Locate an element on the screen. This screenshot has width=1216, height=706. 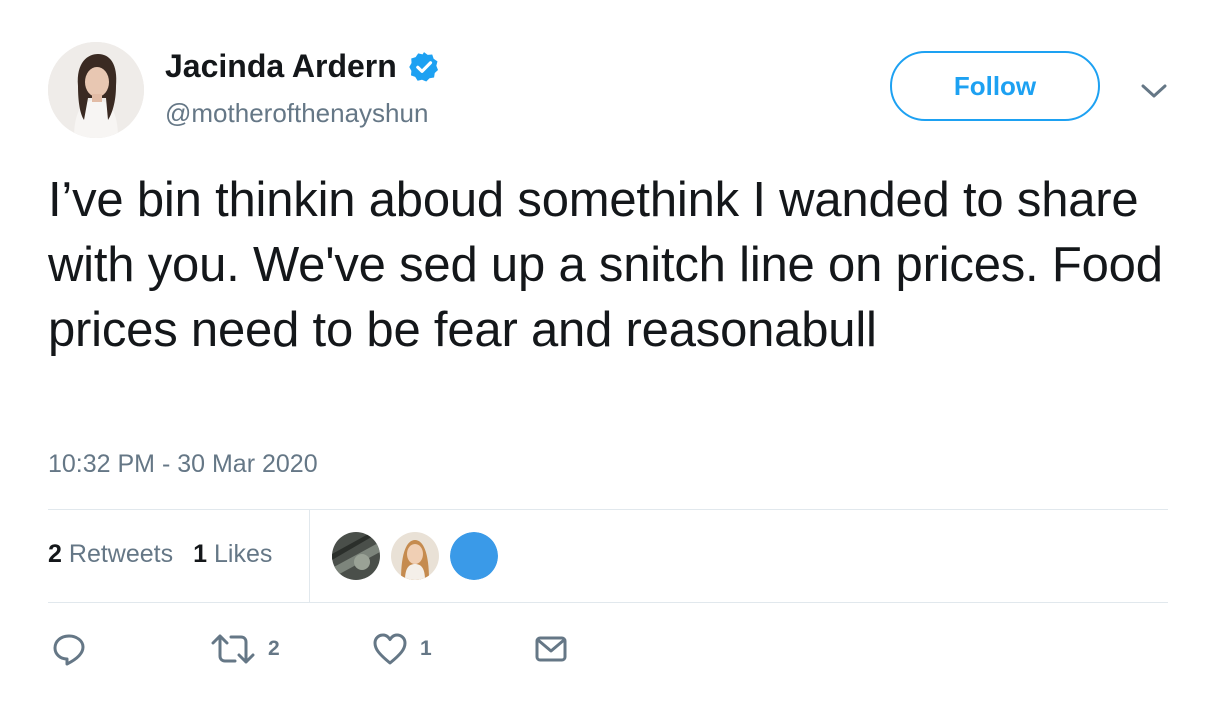
retweets-count: 2 is located at coordinates (55, 554).